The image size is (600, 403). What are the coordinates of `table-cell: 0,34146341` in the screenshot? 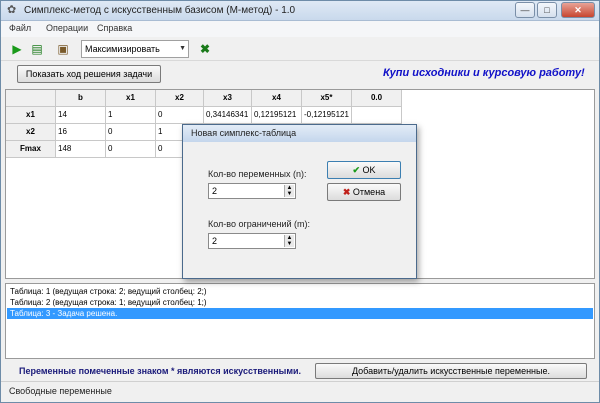 It's located at (228, 115).